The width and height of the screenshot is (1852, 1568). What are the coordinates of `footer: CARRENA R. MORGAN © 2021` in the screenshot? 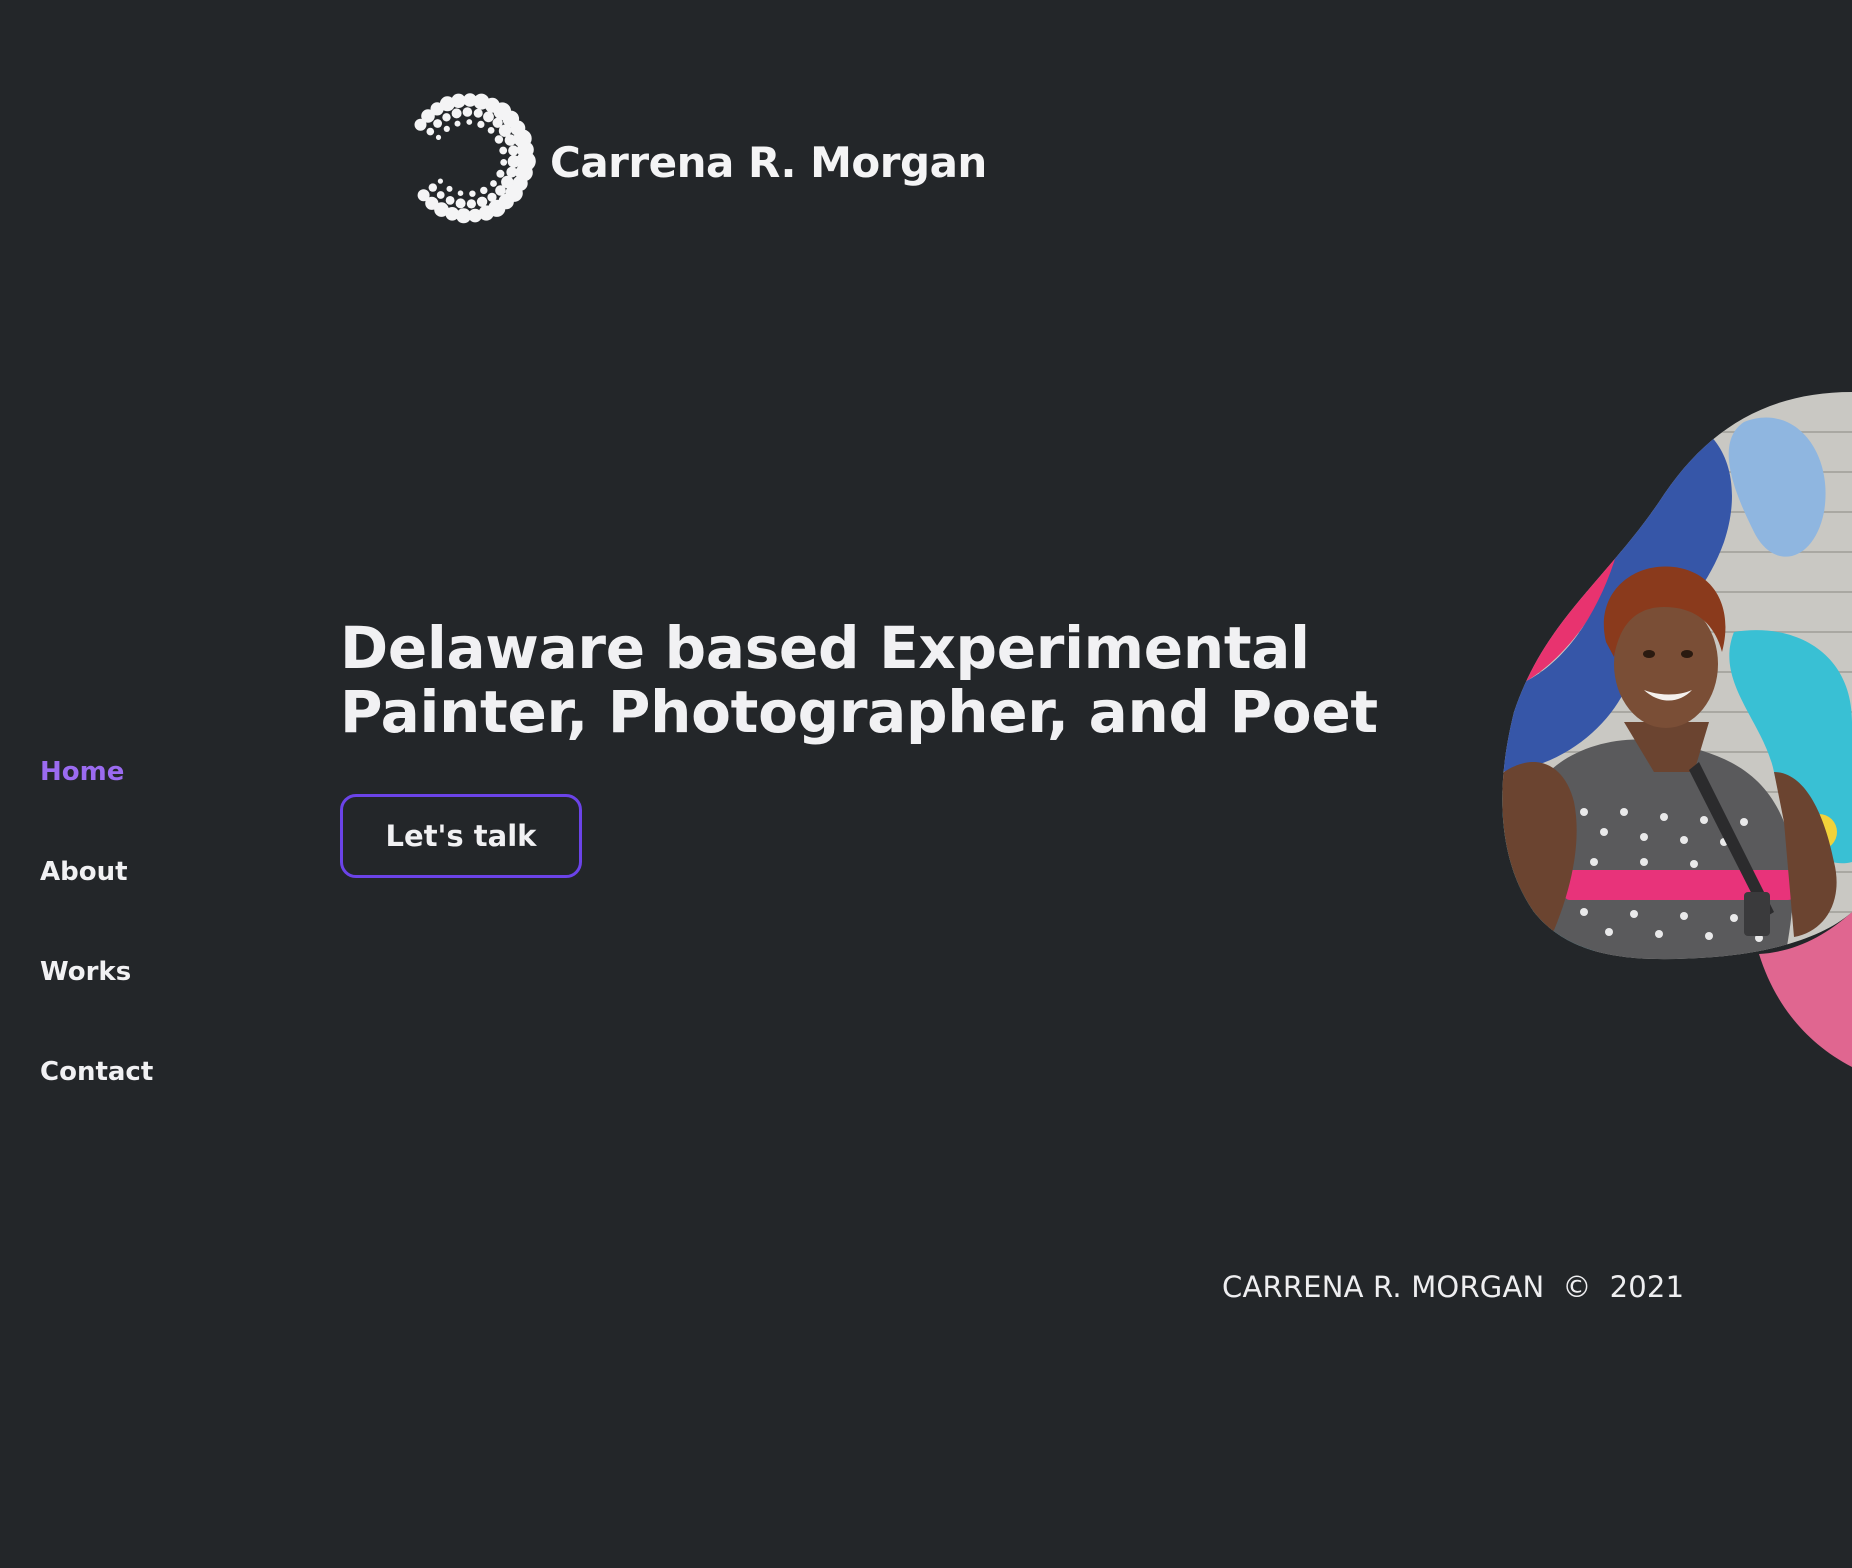 It's located at (1453, 1287).